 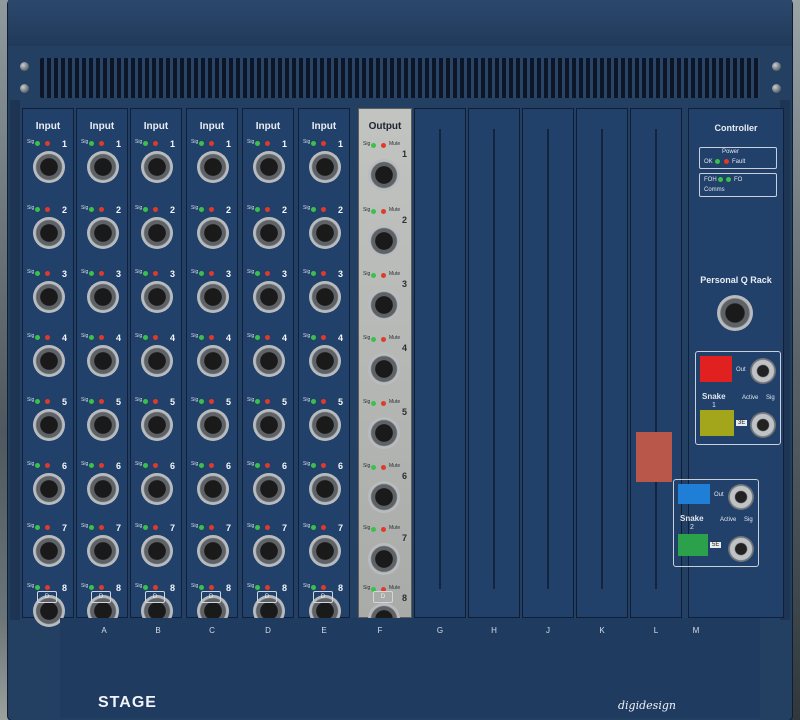 What do you see at coordinates (738, 158) in the screenshot?
I see `power-box: Power OK Fault` at bounding box center [738, 158].